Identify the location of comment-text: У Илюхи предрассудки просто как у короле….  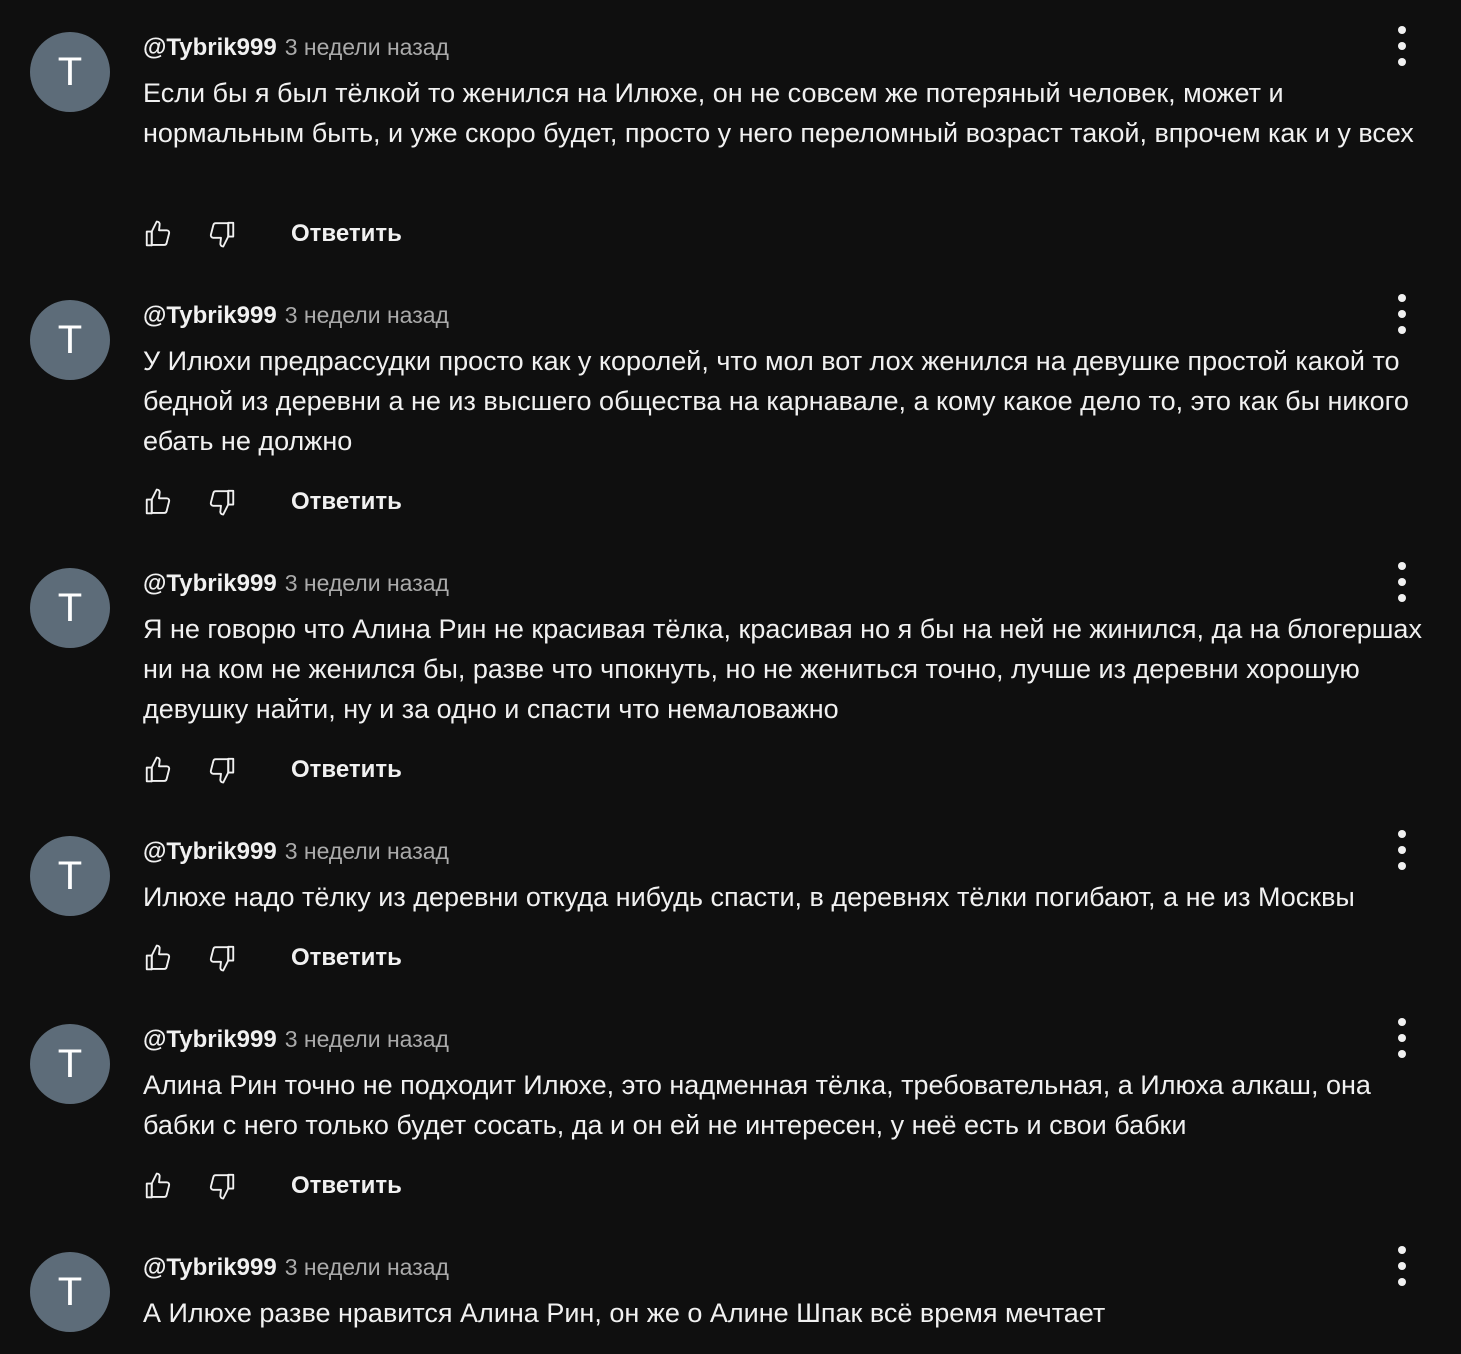
(776, 401).